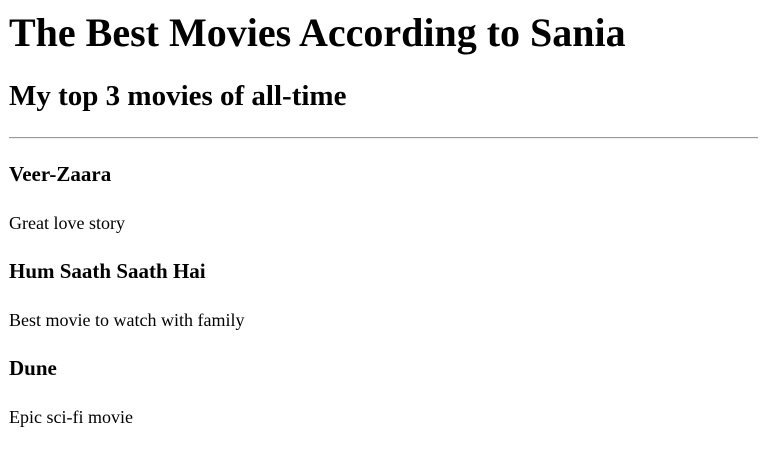 The height and width of the screenshot is (474, 767). Describe the element at coordinates (67, 223) in the screenshot. I see `movie-description: Great love story` at that location.